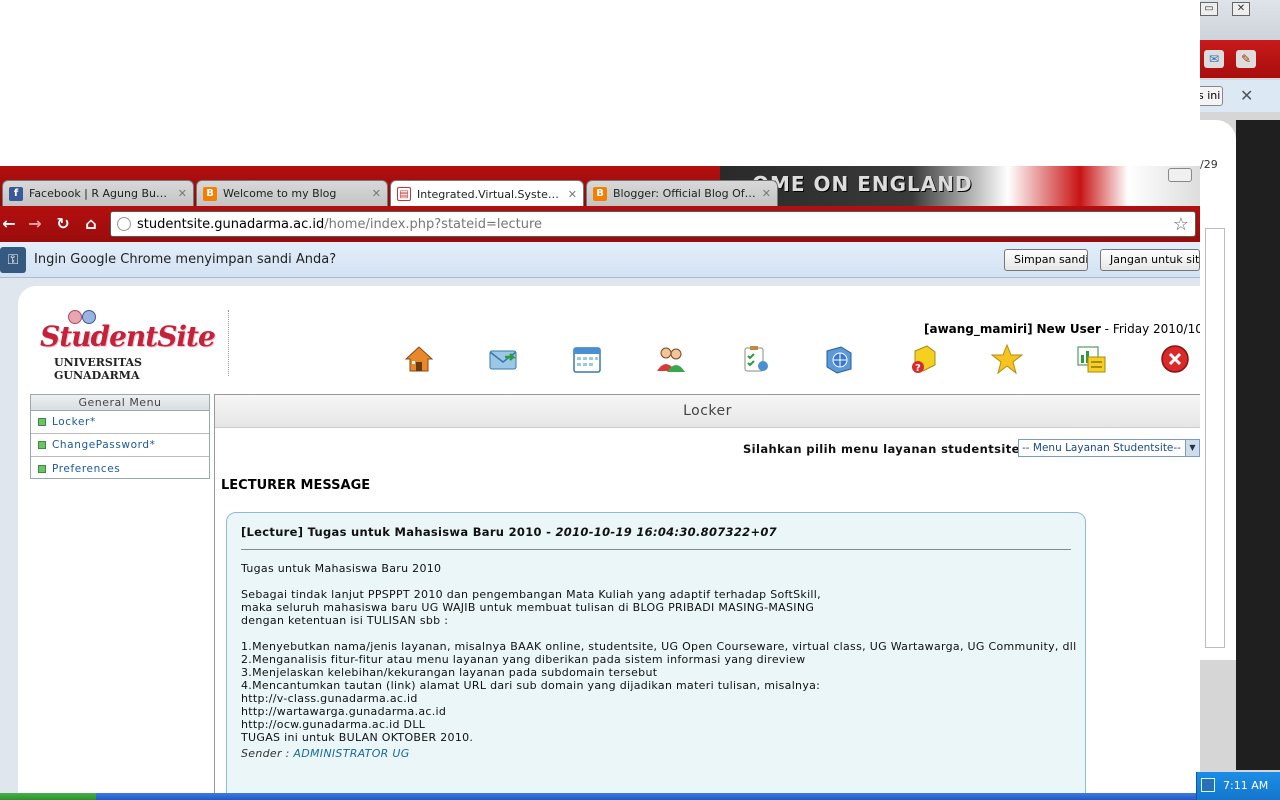 The height and width of the screenshot is (800, 1280). I want to click on sidebar-item-label: Locker*, so click(74, 422).